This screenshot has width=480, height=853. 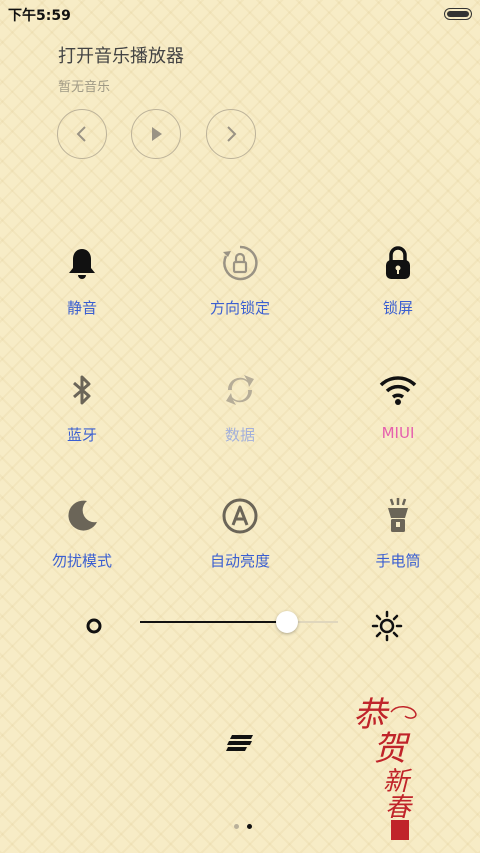 What do you see at coordinates (82, 533) in the screenshot?
I see `toggle-do-not-disturb: 勿扰模式` at bounding box center [82, 533].